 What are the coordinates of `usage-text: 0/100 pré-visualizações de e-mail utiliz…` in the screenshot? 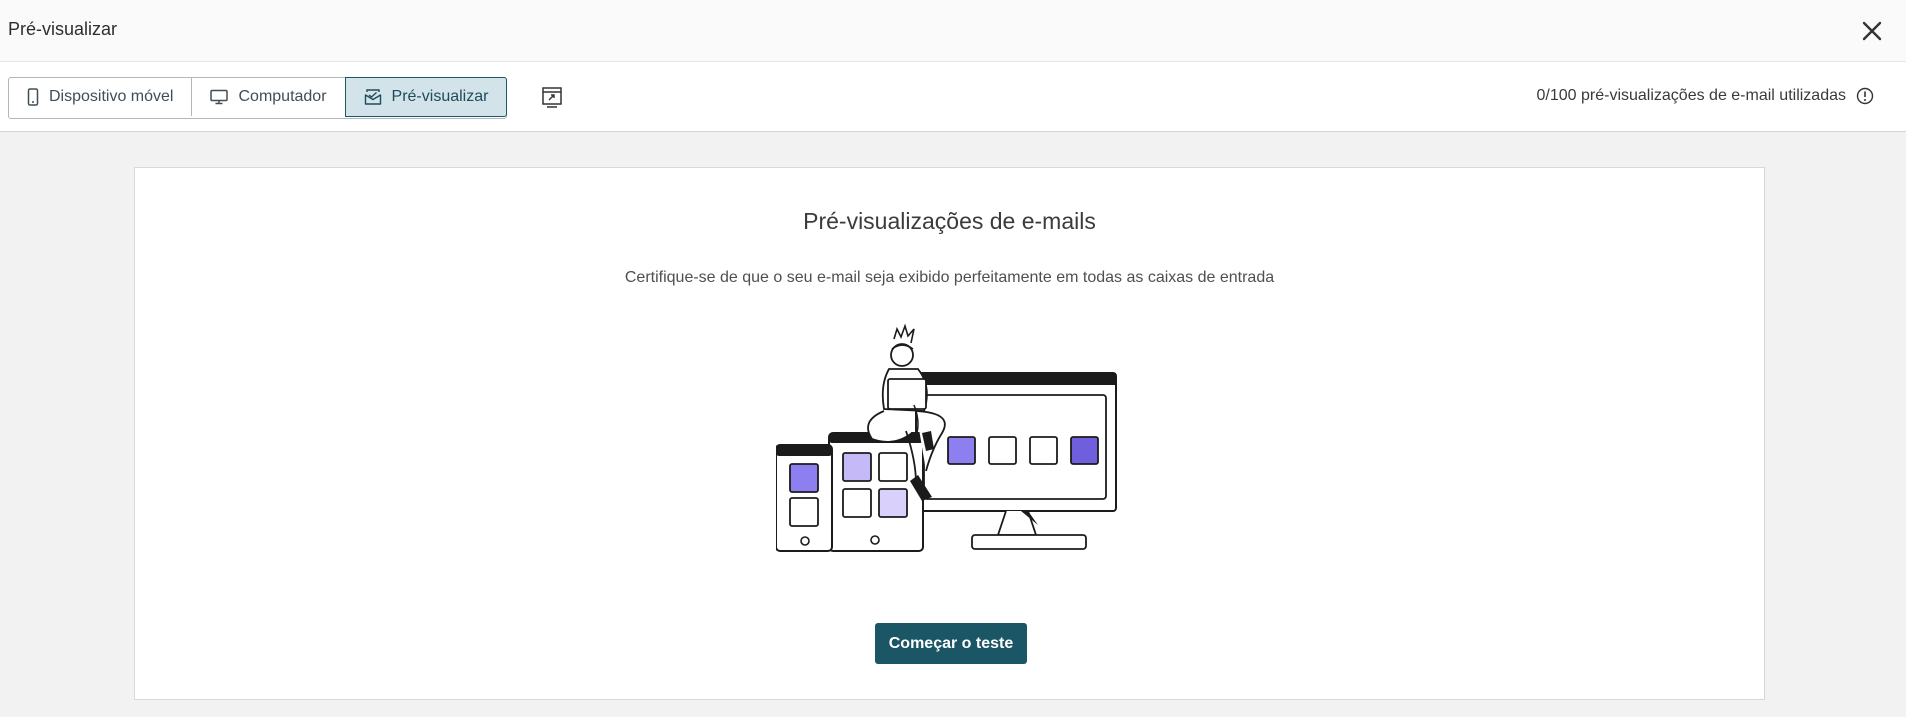 It's located at (1691, 95).